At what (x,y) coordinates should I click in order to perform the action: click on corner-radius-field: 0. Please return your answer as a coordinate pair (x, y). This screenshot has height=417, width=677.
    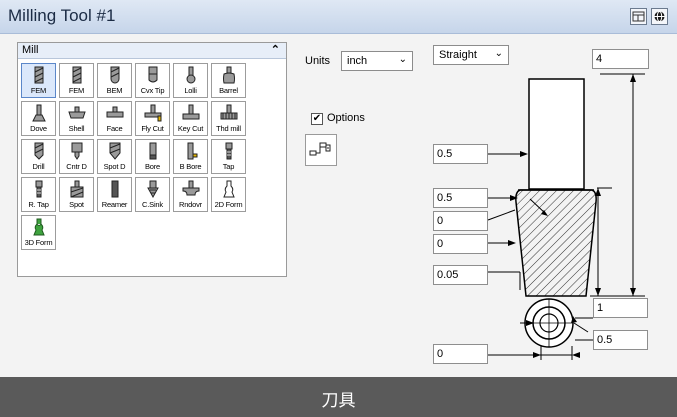
    Looking at the image, I should click on (460, 244).